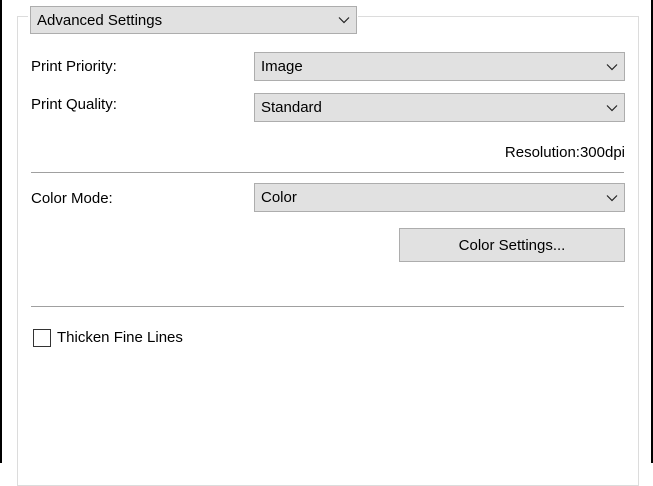  Describe the element at coordinates (100, 20) in the screenshot. I see `section-dropdown-value: Advanced Settings` at that location.